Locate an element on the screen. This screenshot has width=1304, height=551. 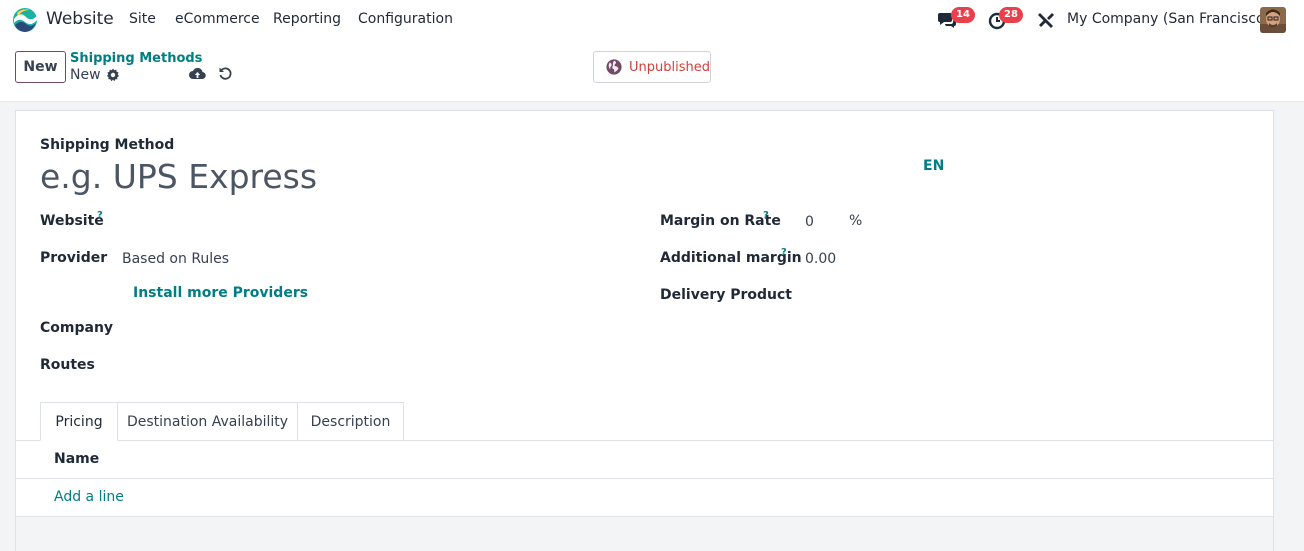
name-input: e.g. UPS Express is located at coordinates (178, 176).